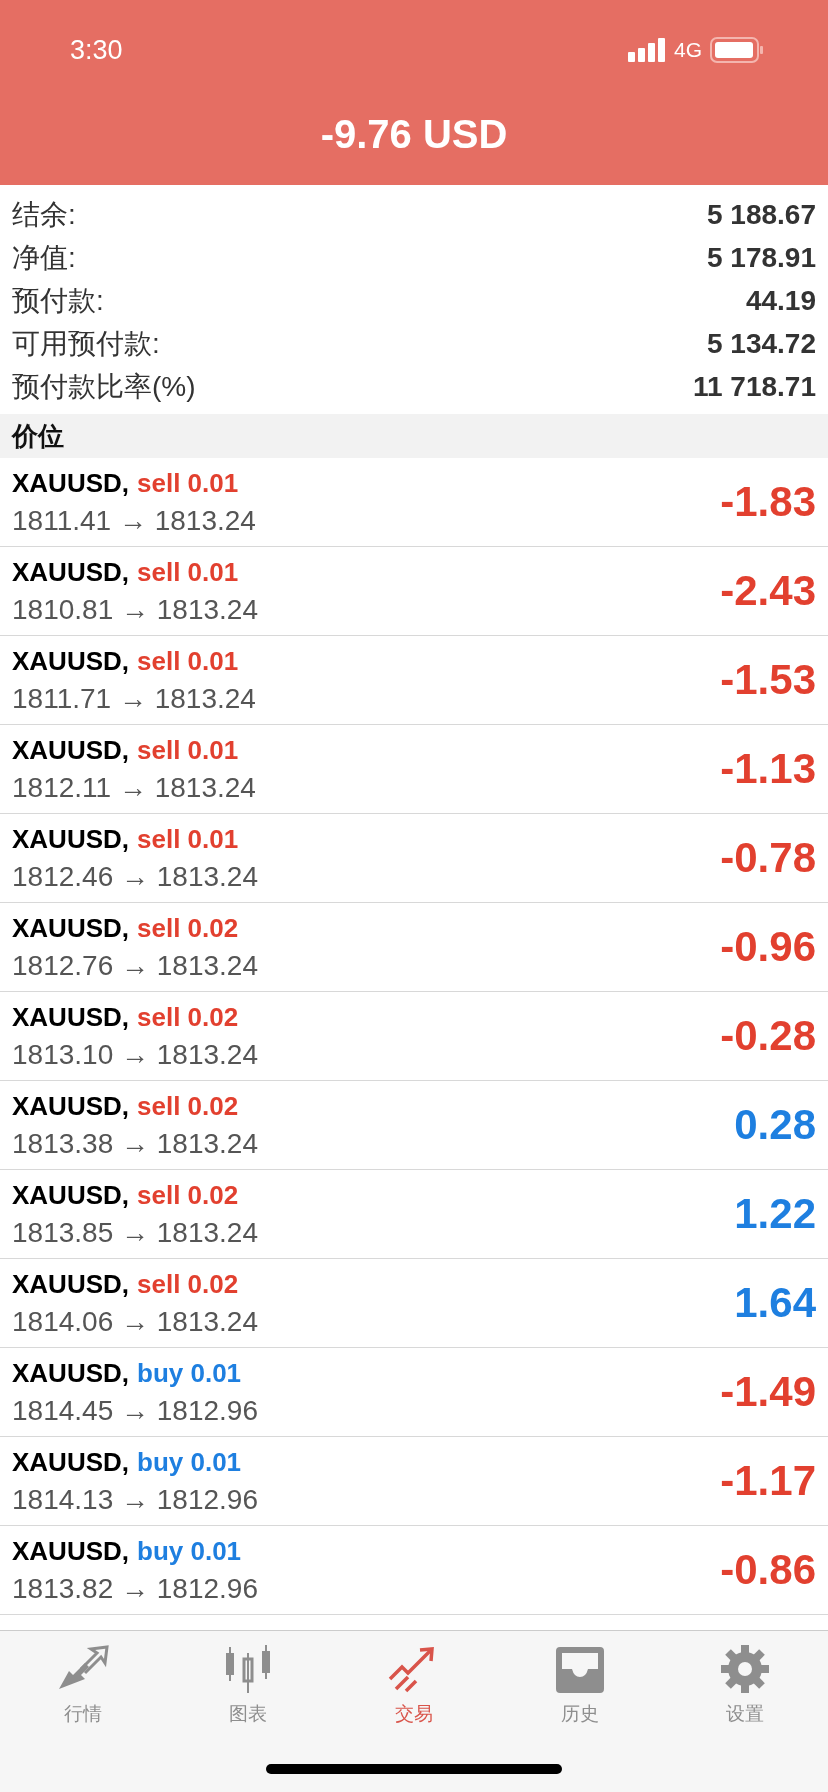 This screenshot has width=828, height=1792. What do you see at coordinates (134, 787) in the screenshot?
I see `price-change: 1812.11 → 1813.24` at bounding box center [134, 787].